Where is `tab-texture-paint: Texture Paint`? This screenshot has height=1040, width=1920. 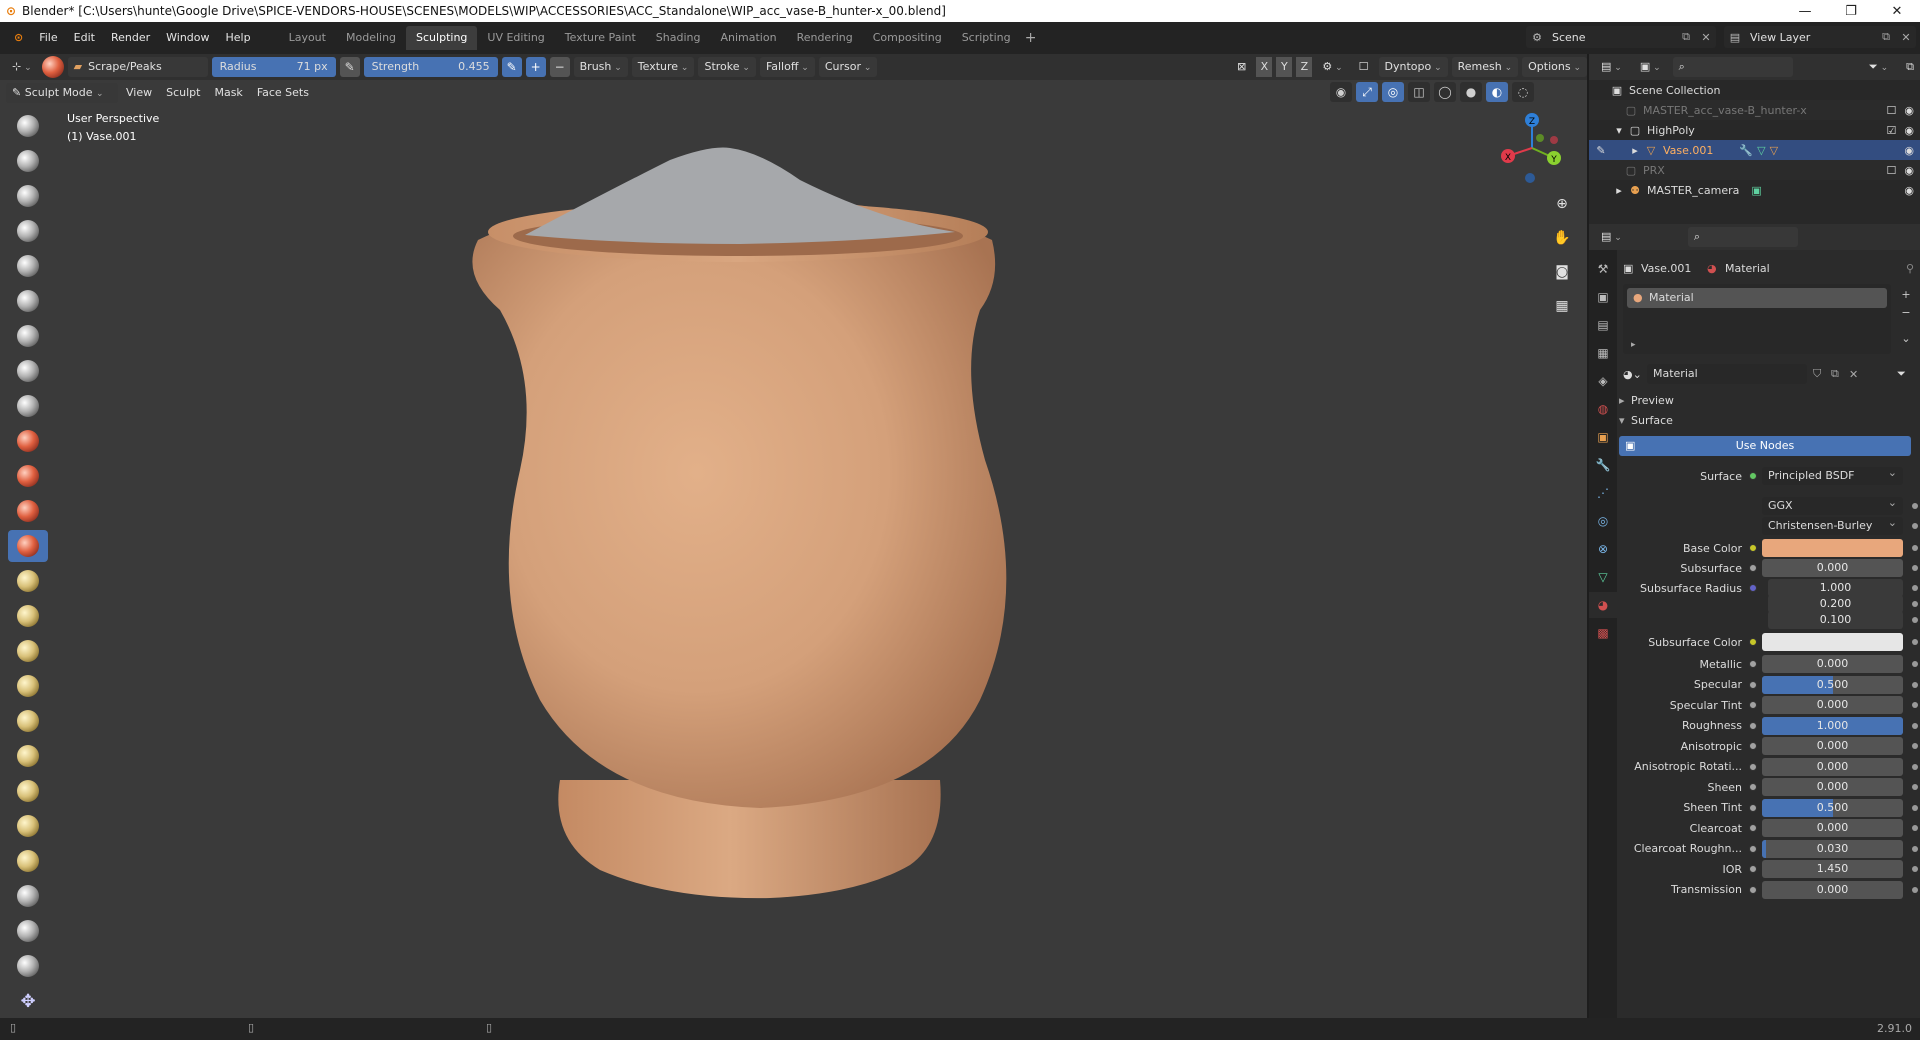
tab-texture-paint: Texture Paint is located at coordinates (600, 38).